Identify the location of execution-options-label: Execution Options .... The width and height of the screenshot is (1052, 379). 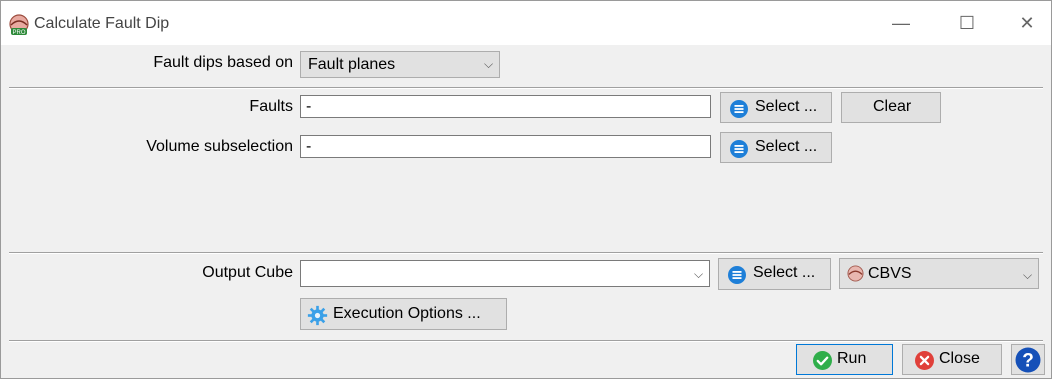
(407, 313).